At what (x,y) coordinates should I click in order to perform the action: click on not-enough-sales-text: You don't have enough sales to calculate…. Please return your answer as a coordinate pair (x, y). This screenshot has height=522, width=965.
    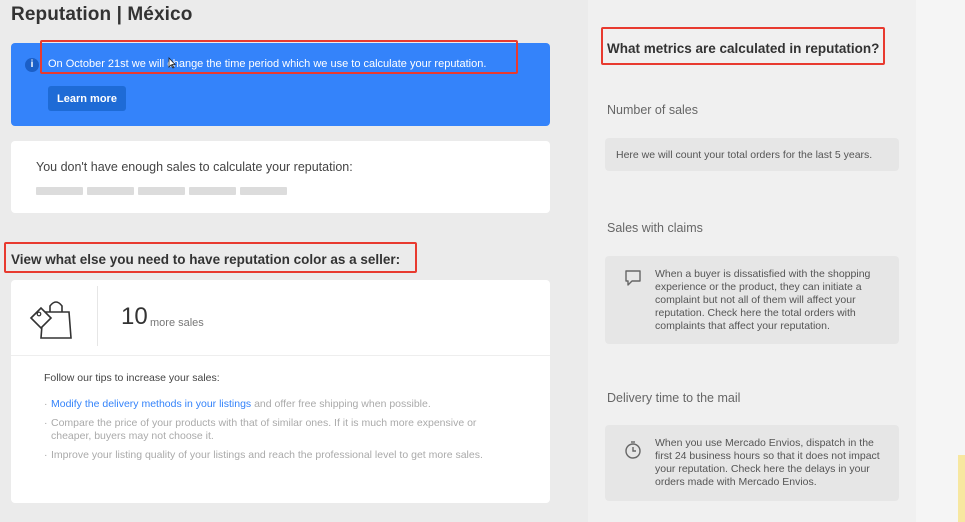
    Looking at the image, I should click on (194, 167).